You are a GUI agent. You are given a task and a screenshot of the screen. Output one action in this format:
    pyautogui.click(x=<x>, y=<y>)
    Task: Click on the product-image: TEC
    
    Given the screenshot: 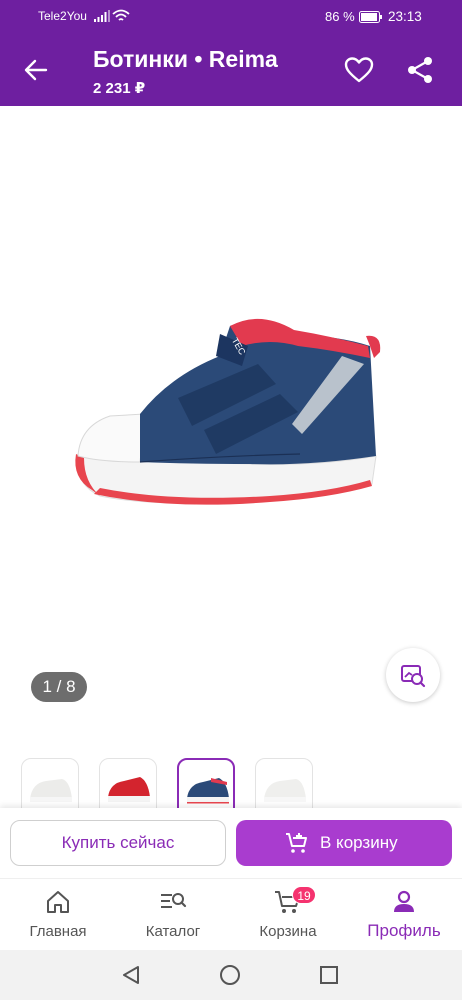 What is the action you would take?
    pyautogui.click(x=228, y=411)
    